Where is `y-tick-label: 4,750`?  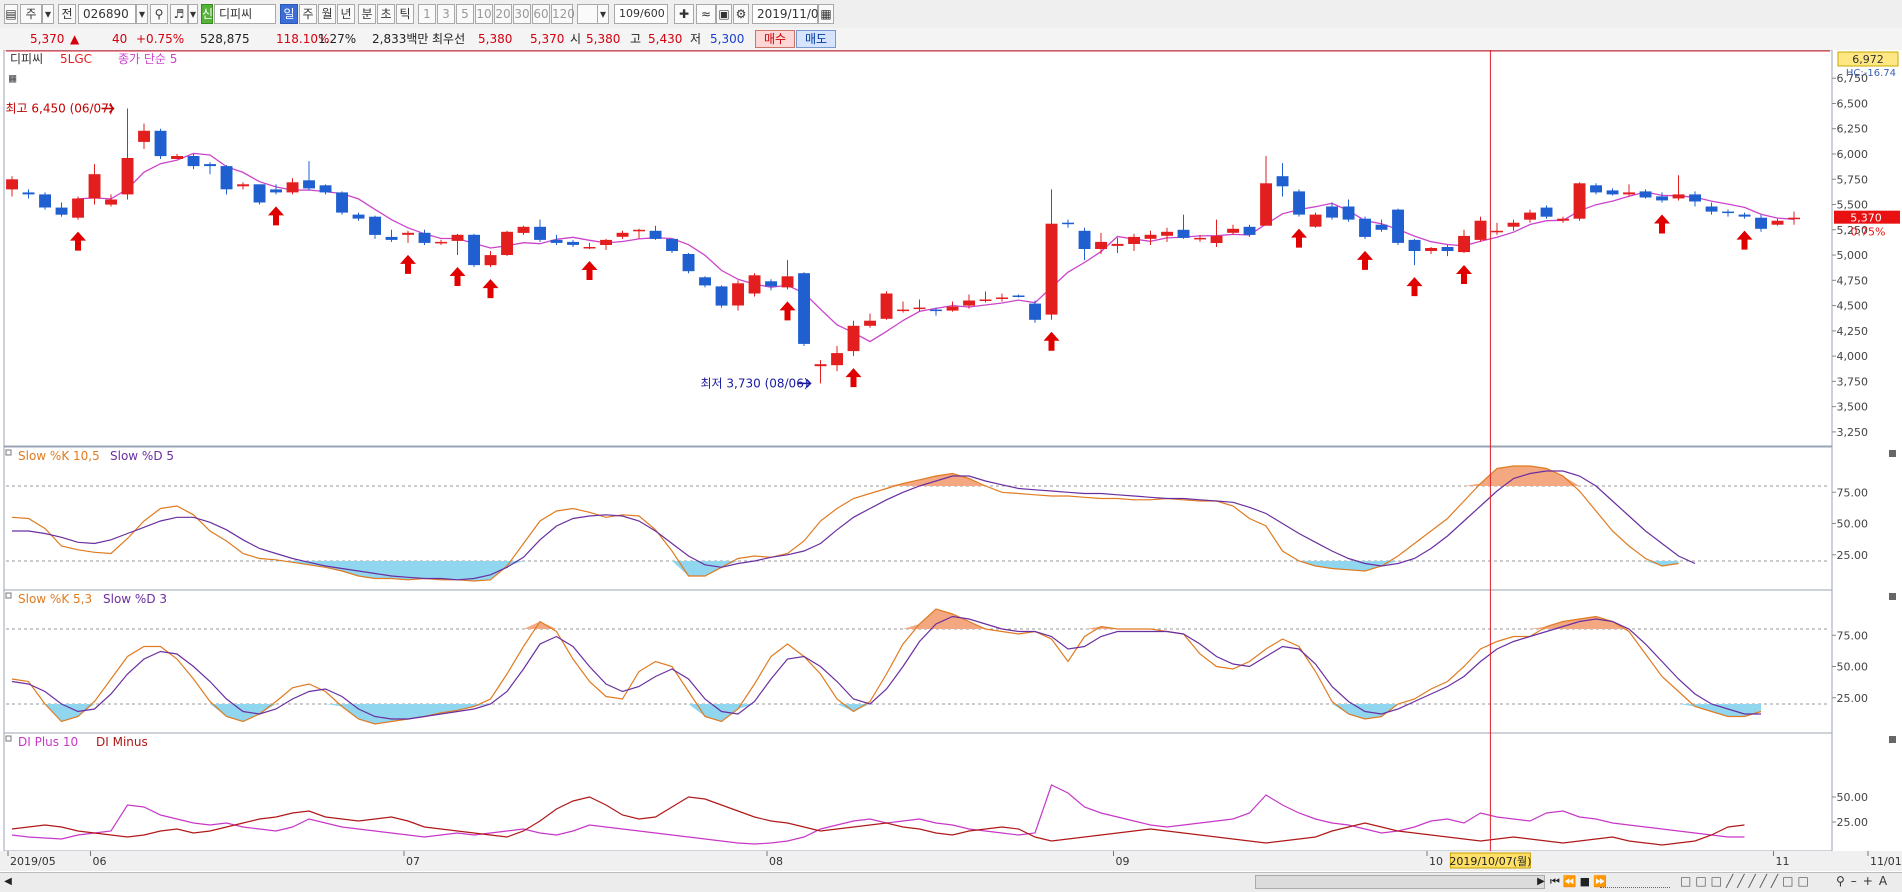
y-tick-label: 4,750 is located at coordinates (1853, 280).